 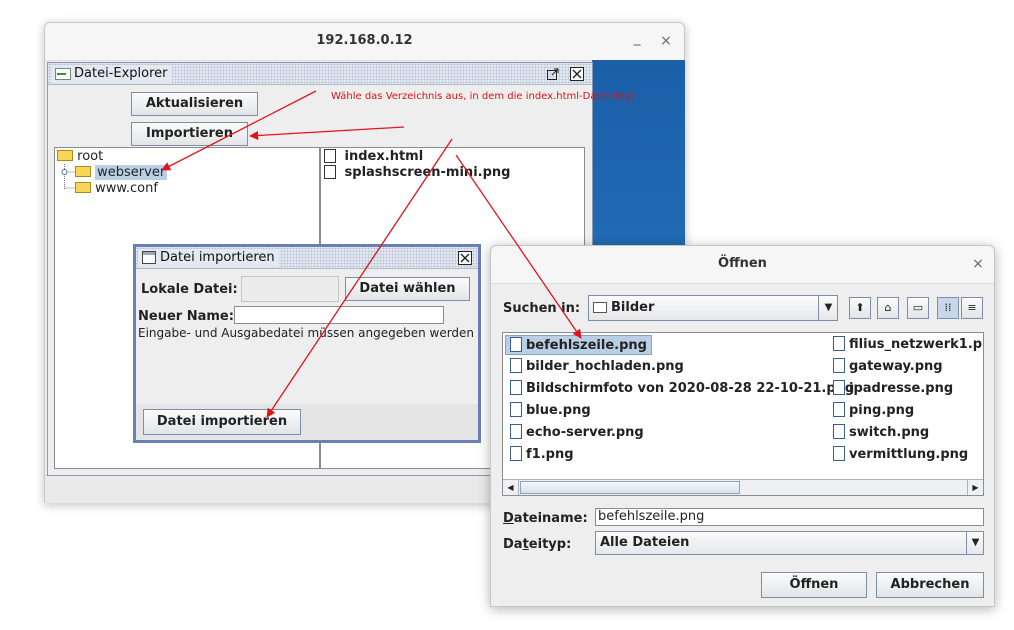 What do you see at coordinates (307, 258) in the screenshot?
I see `import-titlebar: Datei importieren` at bounding box center [307, 258].